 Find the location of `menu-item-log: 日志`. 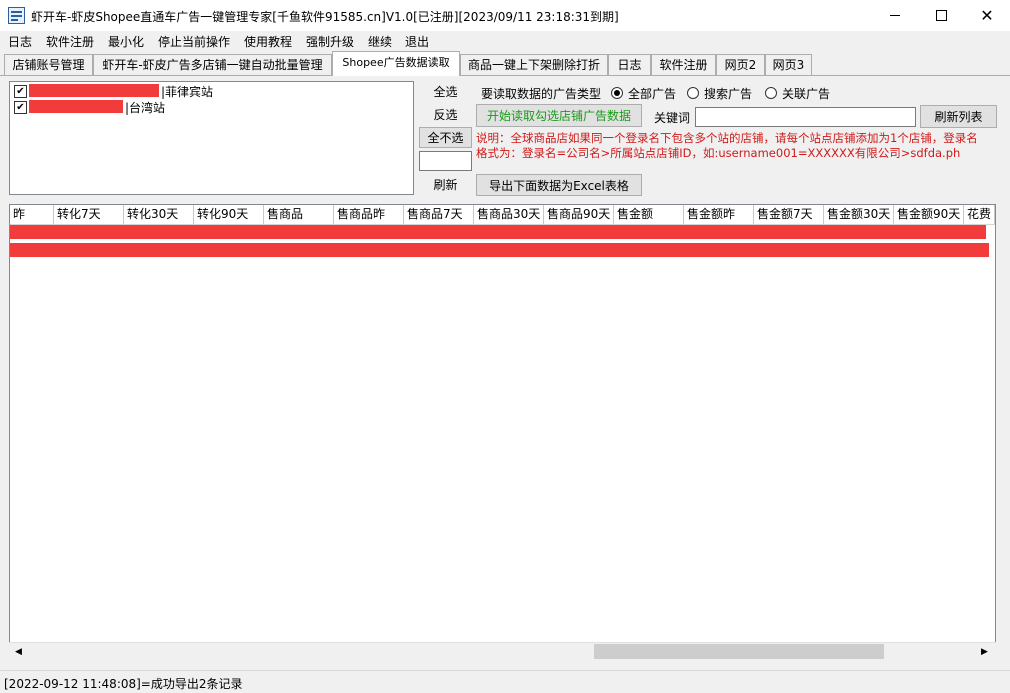

menu-item-log: 日志 is located at coordinates (20, 41).